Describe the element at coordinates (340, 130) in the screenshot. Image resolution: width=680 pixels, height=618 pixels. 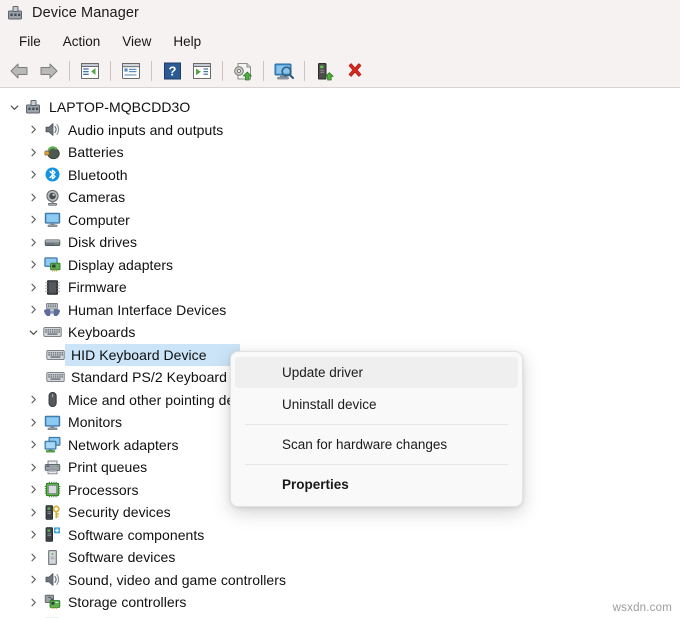
I see `tree-node-audio-inputs-and-outputs: Audio inputs and outputs` at that location.